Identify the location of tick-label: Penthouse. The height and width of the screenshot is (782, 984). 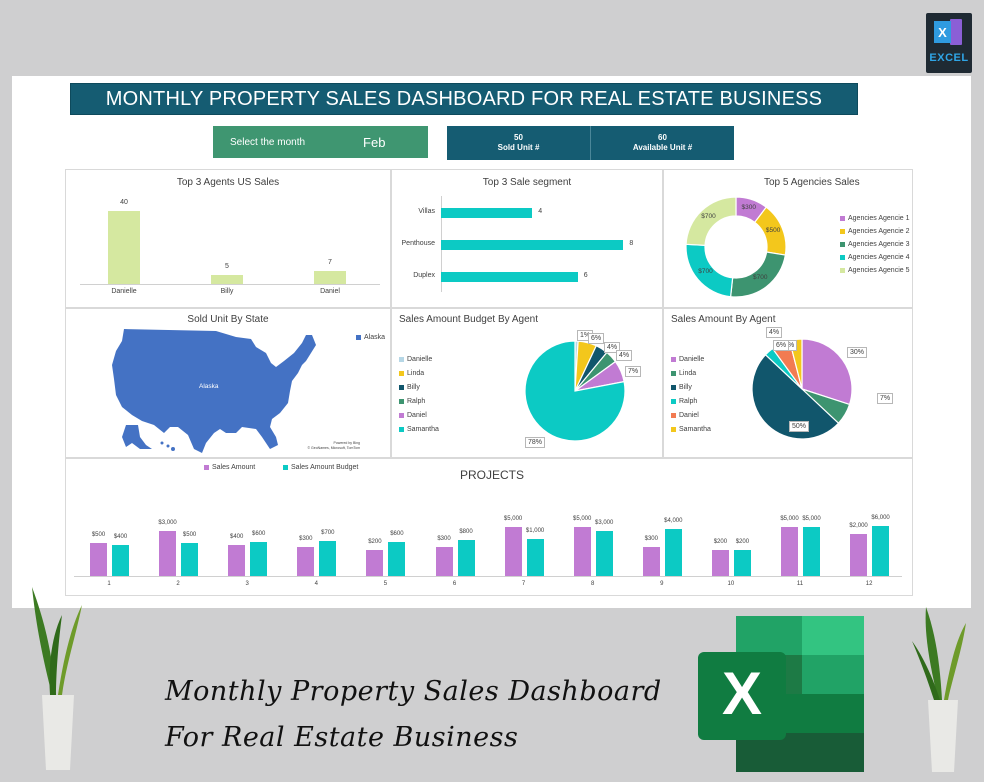
(418, 243).